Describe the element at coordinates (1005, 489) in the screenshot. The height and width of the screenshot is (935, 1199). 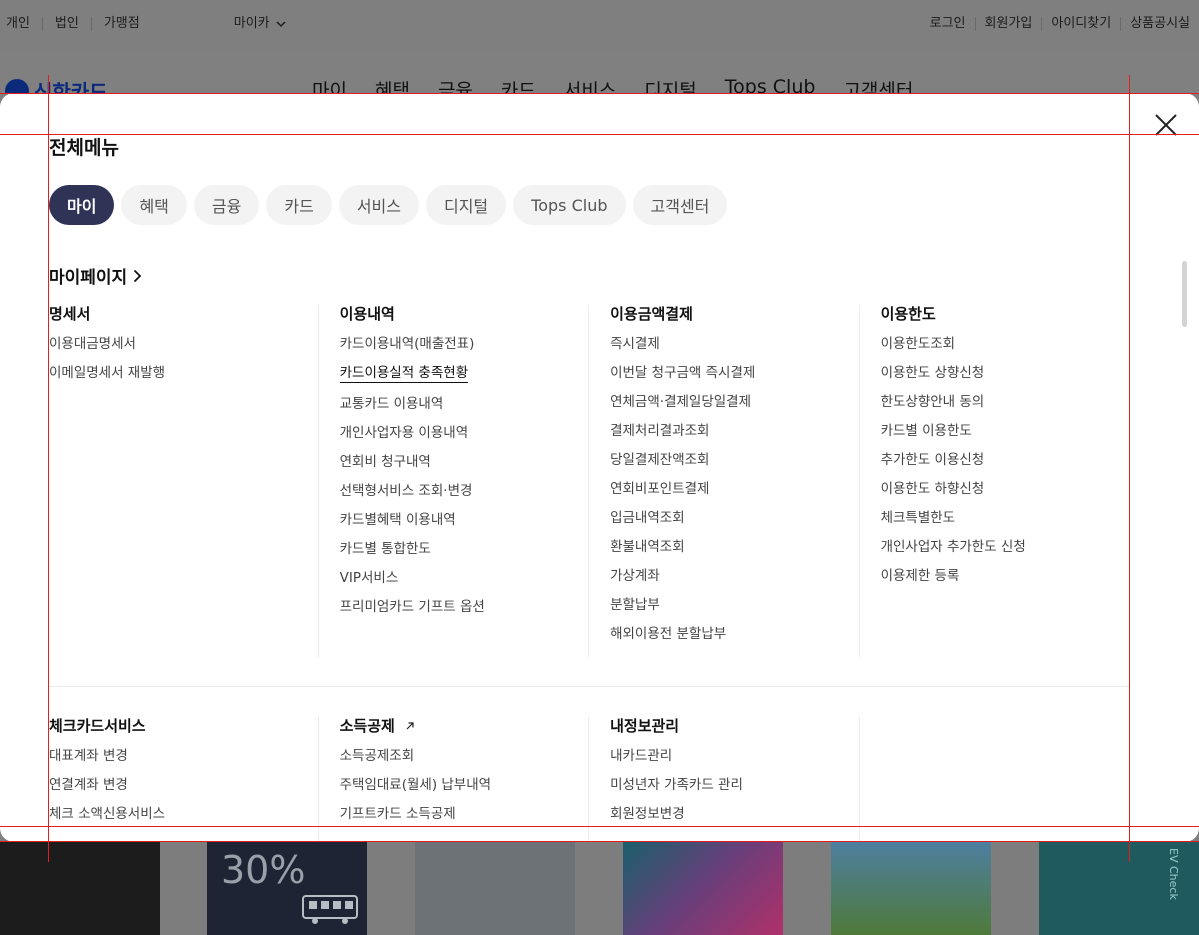
I see `menu-link: 이용한도 하향신청` at that location.